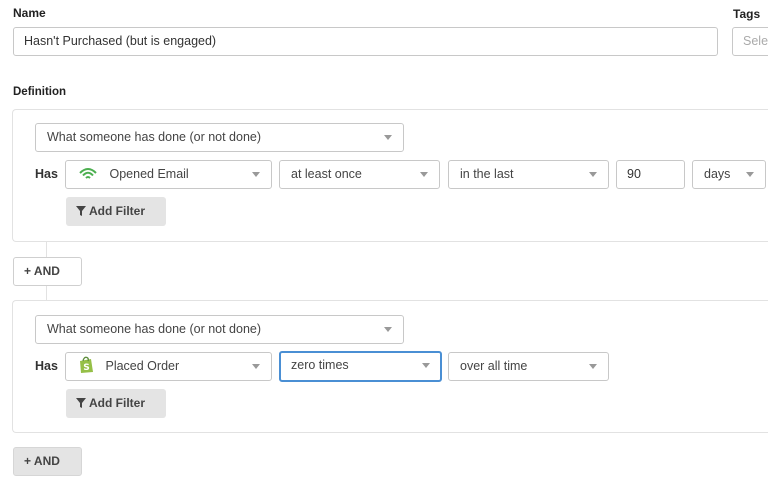 The height and width of the screenshot is (487, 768). I want to click on unit-value: days, so click(717, 174).